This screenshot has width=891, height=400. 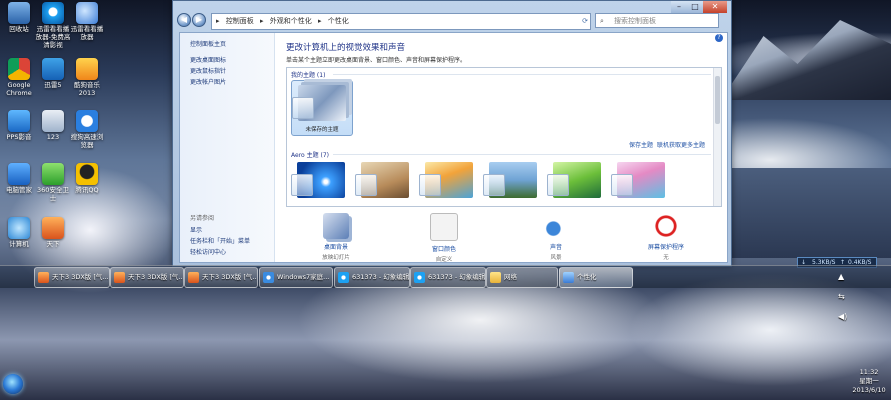 What do you see at coordinates (681, 144) in the screenshot?
I see `get-more-themes-link: 联机获取更多主题` at bounding box center [681, 144].